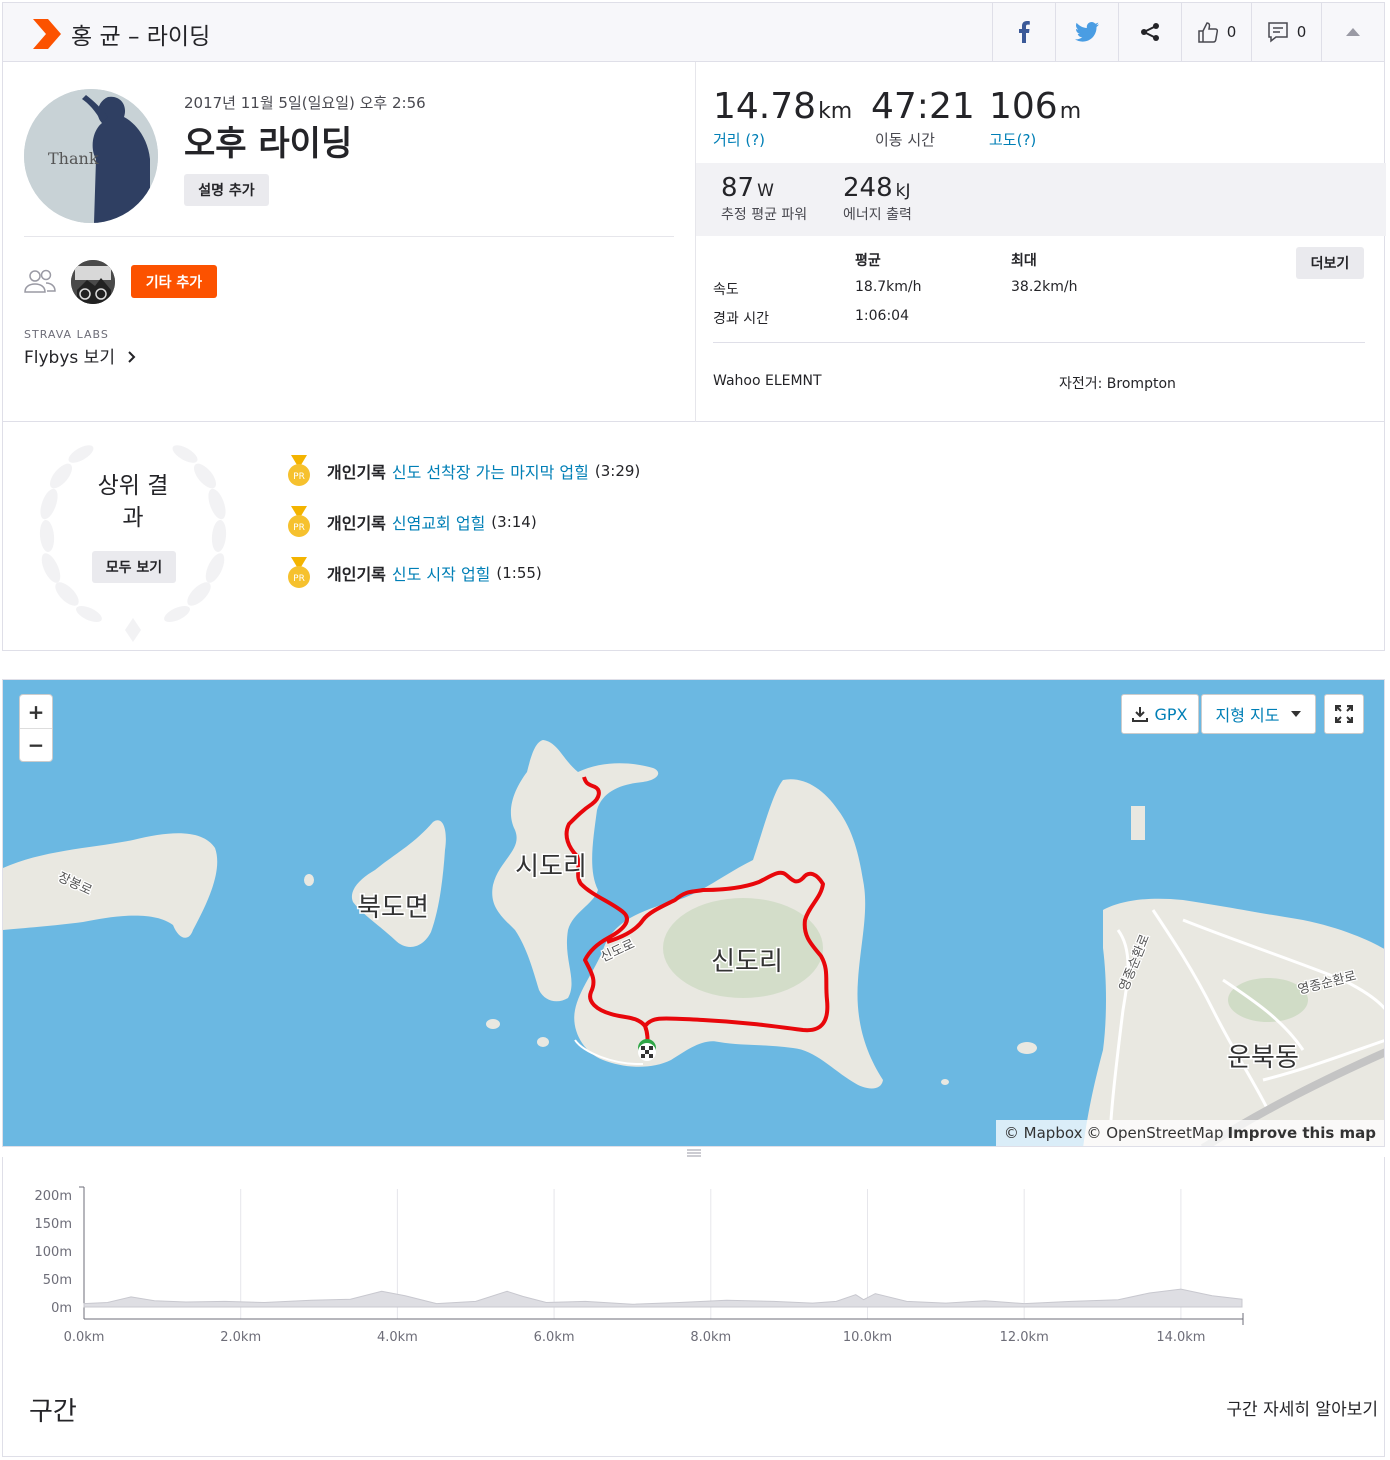  I want to click on y-tick-label: 200m, so click(53, 1196).